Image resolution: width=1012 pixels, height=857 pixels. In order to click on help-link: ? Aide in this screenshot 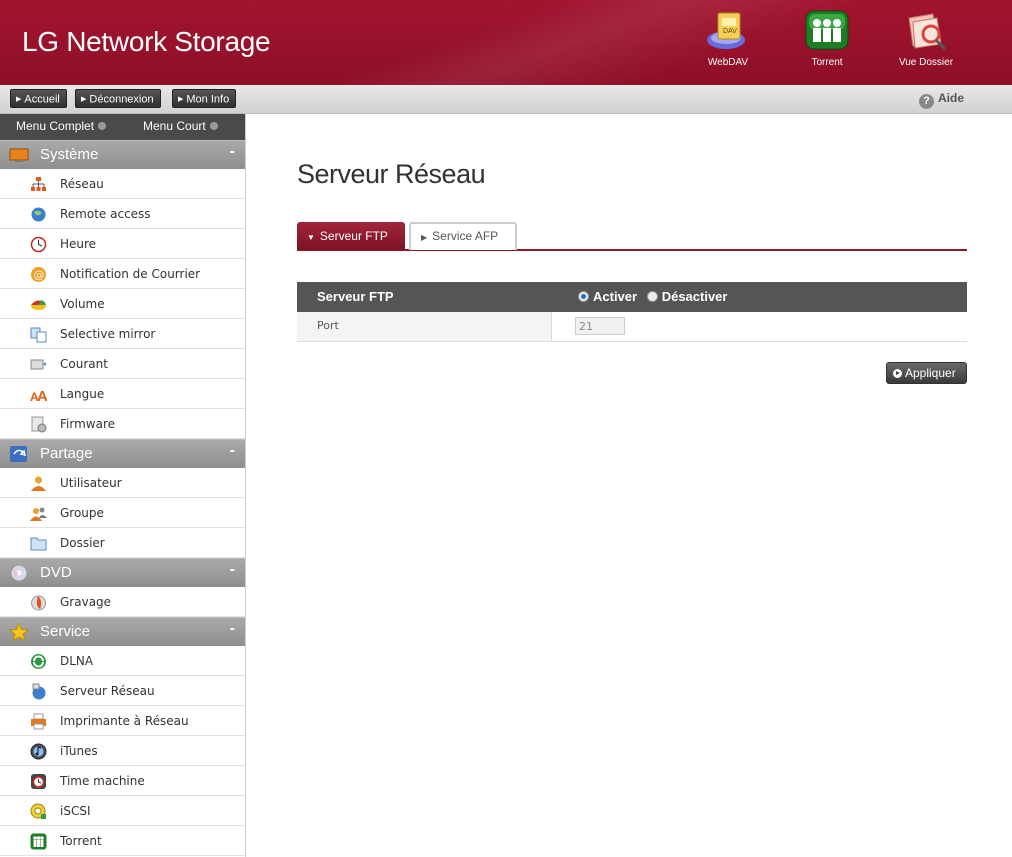, I will do `click(941, 100)`.